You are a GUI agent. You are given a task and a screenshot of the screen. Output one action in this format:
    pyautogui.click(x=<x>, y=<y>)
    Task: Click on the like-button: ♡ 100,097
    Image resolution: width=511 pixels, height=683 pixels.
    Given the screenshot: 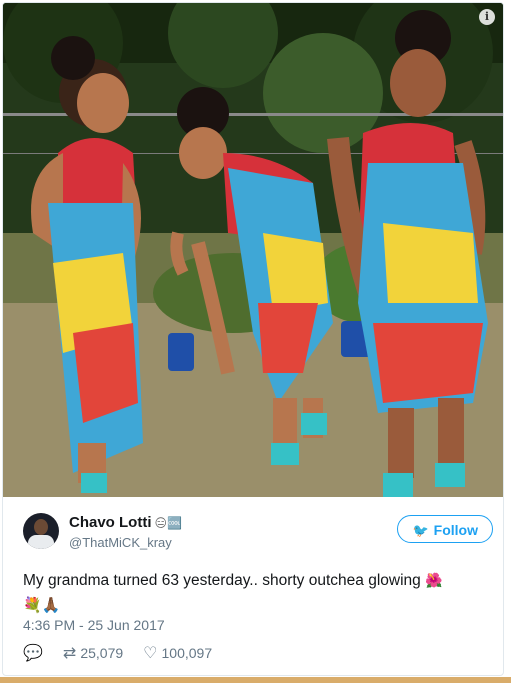 What is the action you would take?
    pyautogui.click(x=177, y=652)
    